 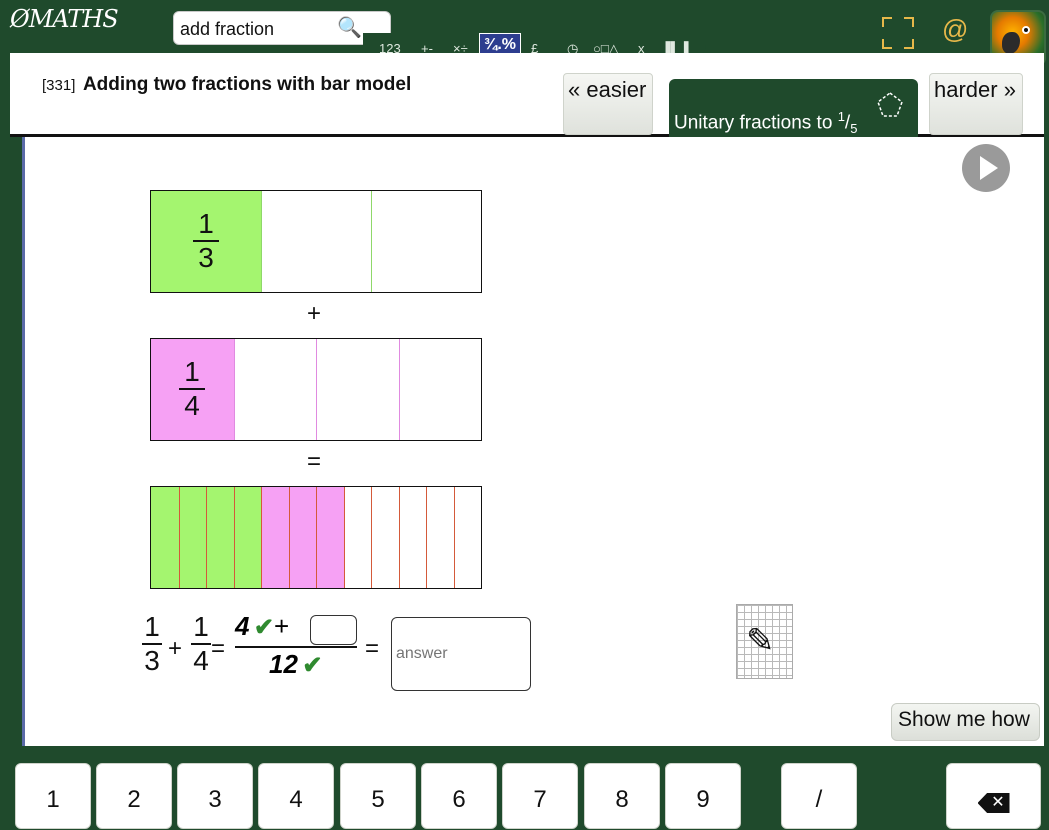 What do you see at coordinates (819, 796) in the screenshot?
I see `key-slash: /` at bounding box center [819, 796].